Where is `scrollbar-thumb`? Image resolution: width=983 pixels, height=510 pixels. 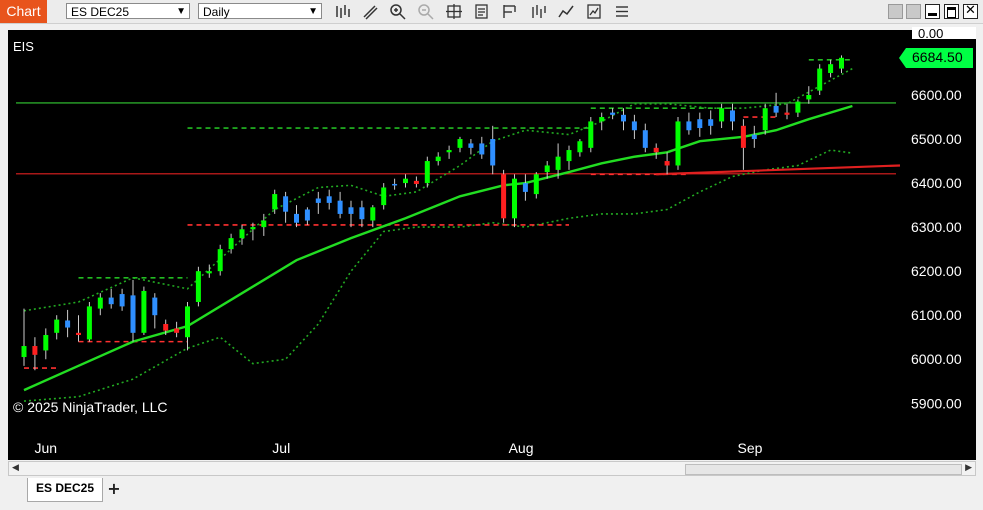
scrollbar-thumb is located at coordinates (823, 469).